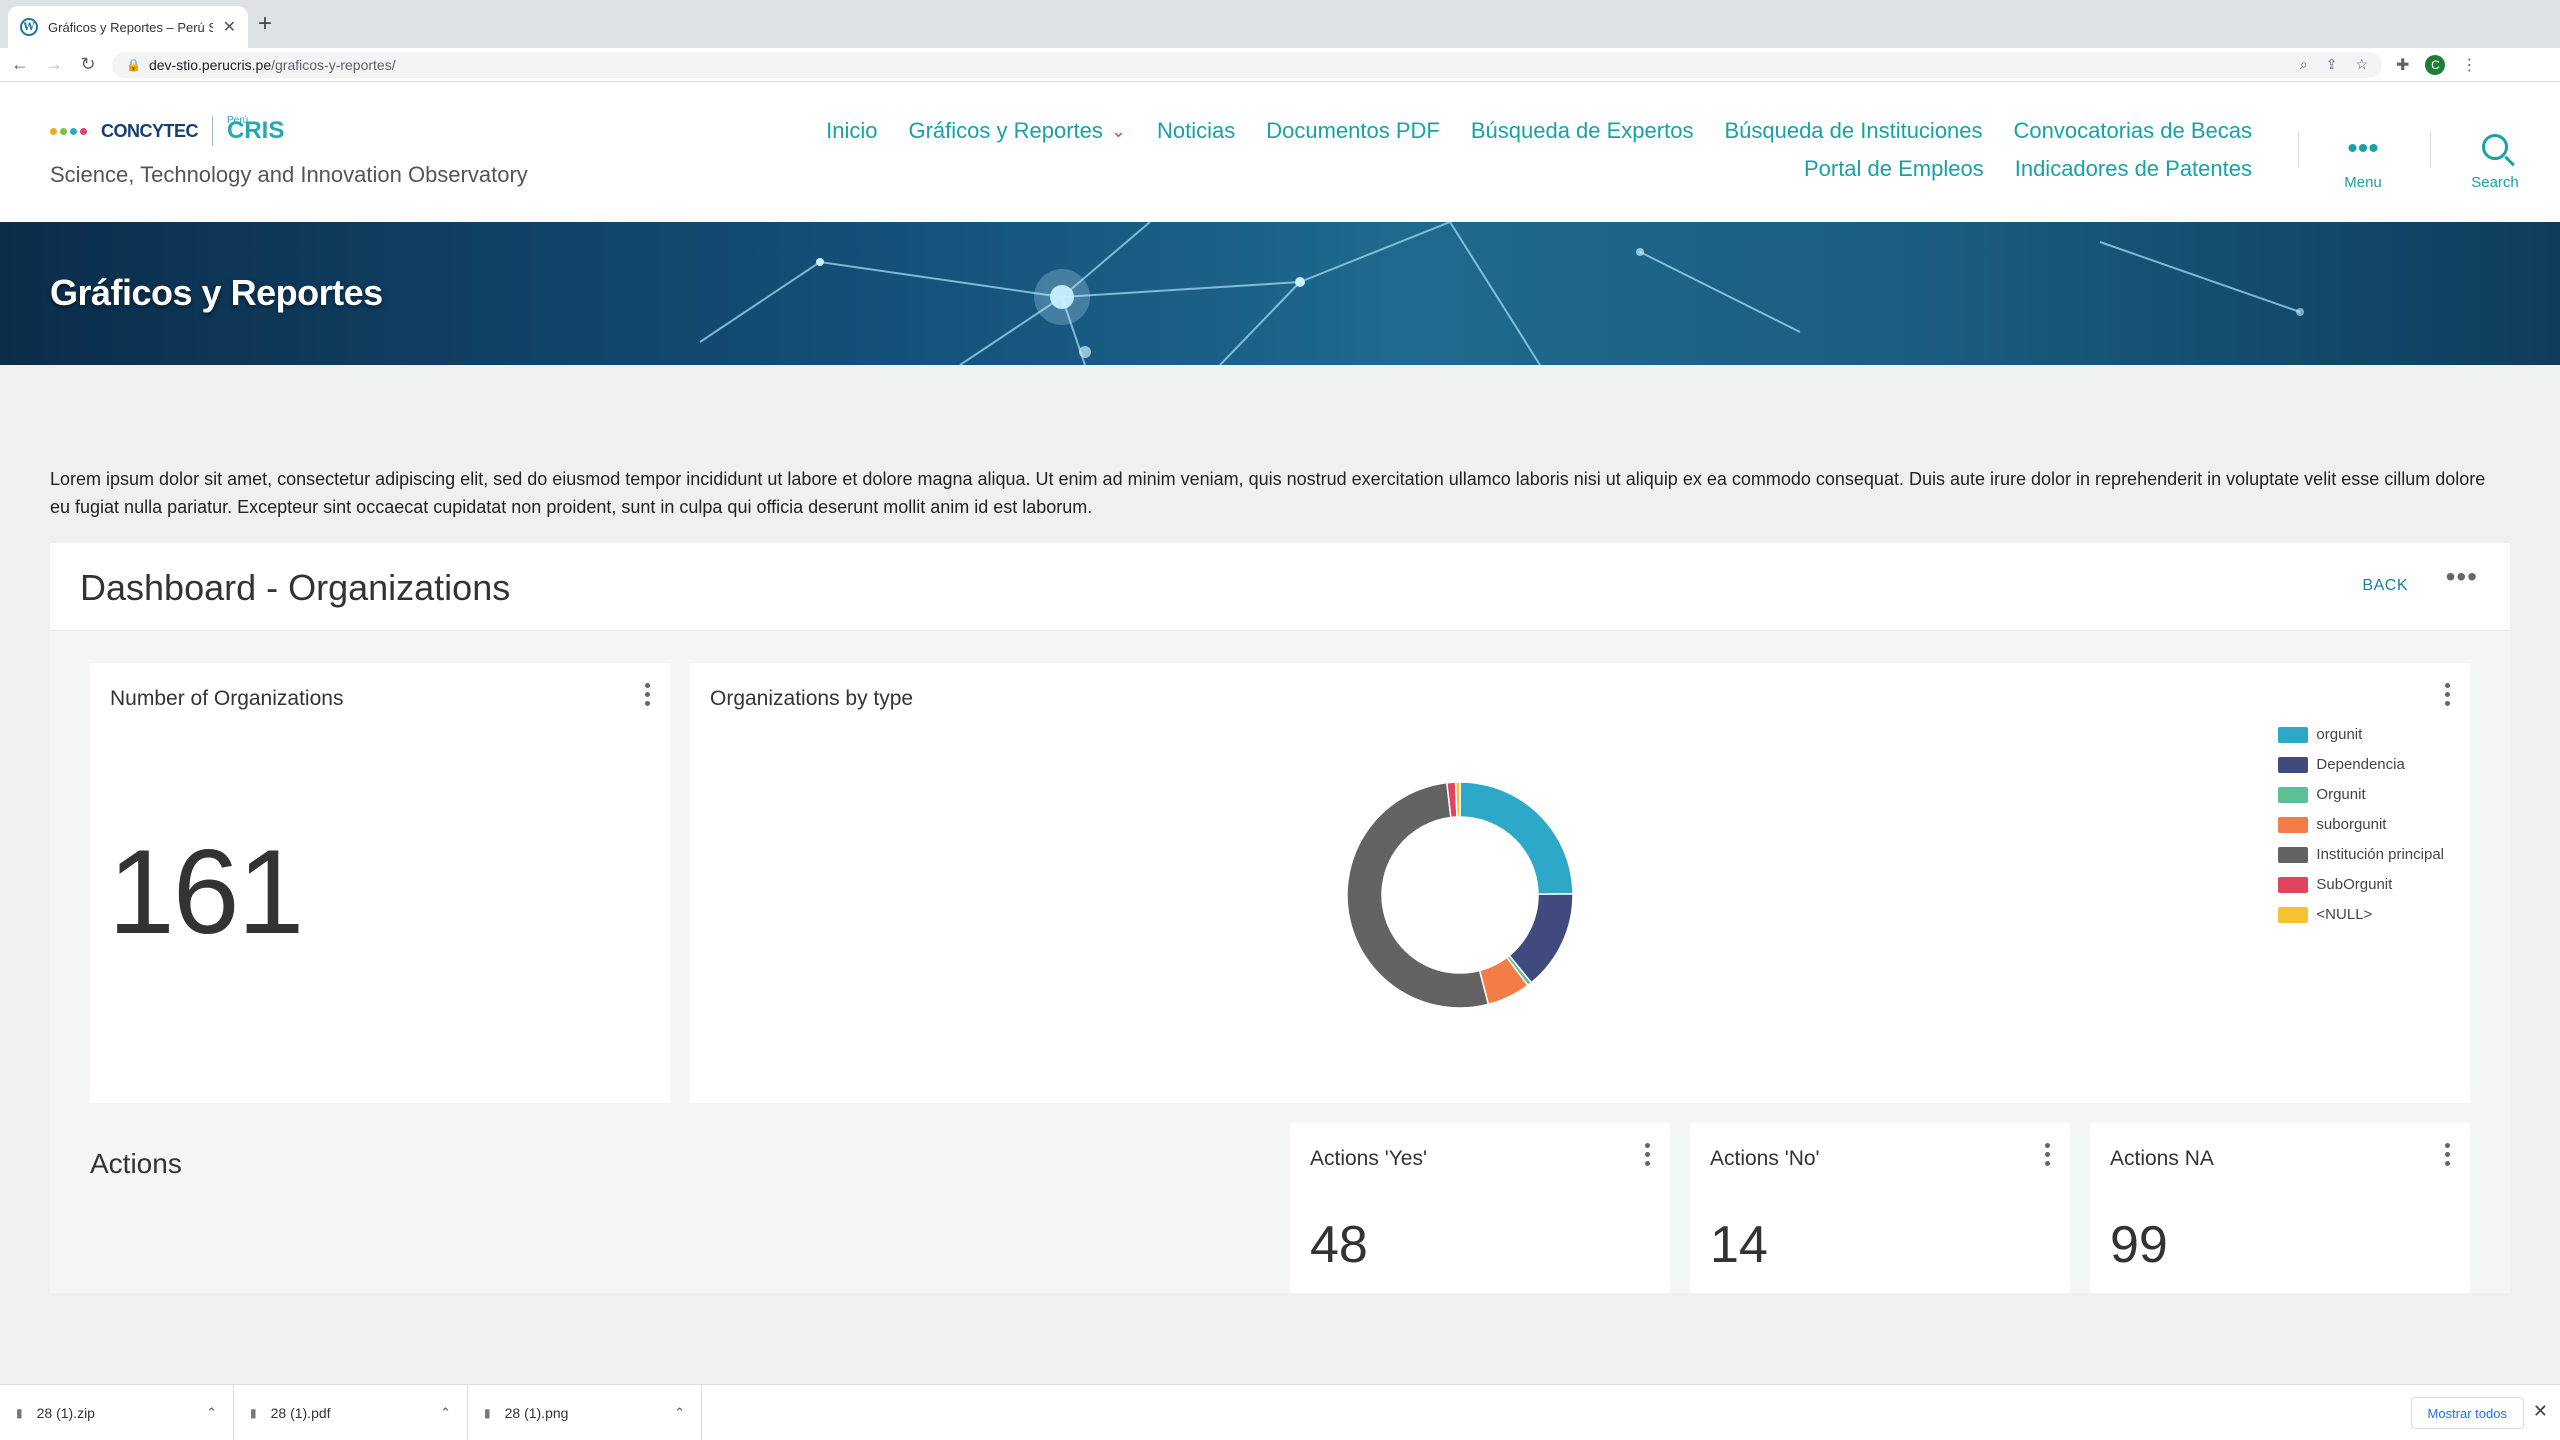  I want to click on download-item: ▮ 28 (1).zip ⌃, so click(117, 1412).